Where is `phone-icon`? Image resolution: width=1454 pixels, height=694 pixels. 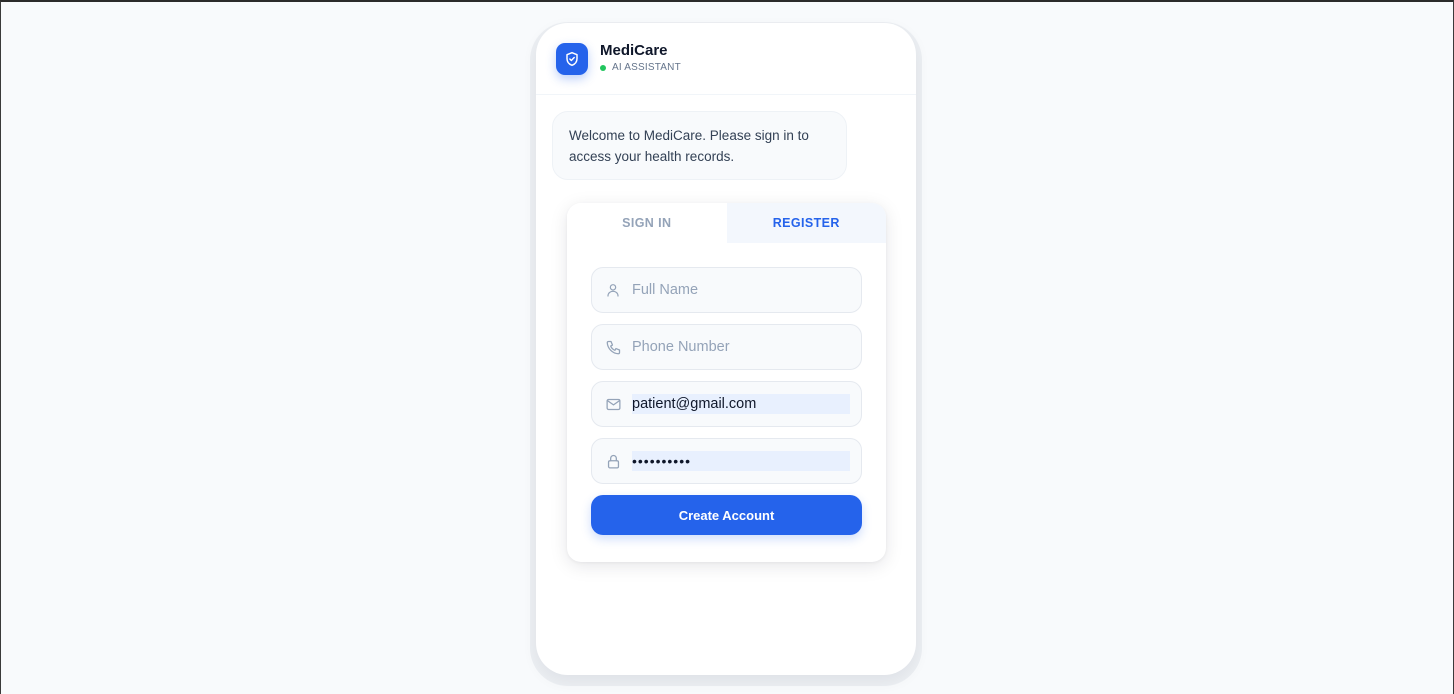 phone-icon is located at coordinates (613, 347).